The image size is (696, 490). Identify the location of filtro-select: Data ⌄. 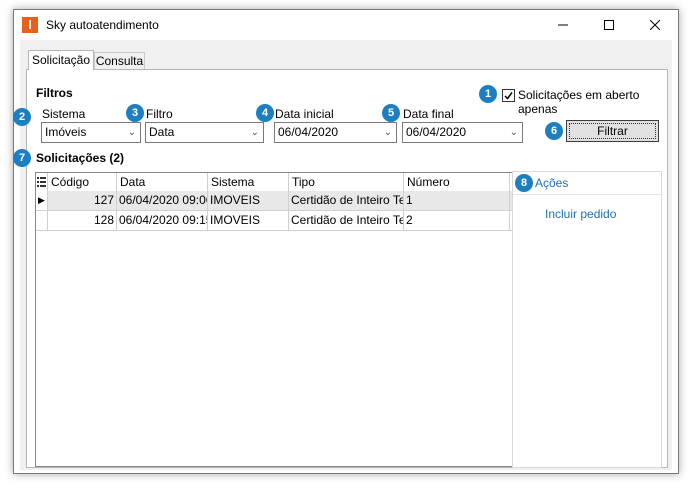
(204, 132).